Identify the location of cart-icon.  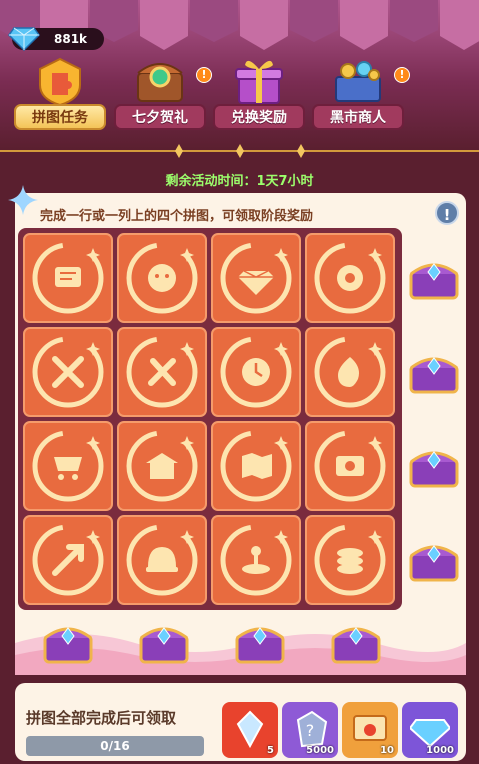
(68, 466).